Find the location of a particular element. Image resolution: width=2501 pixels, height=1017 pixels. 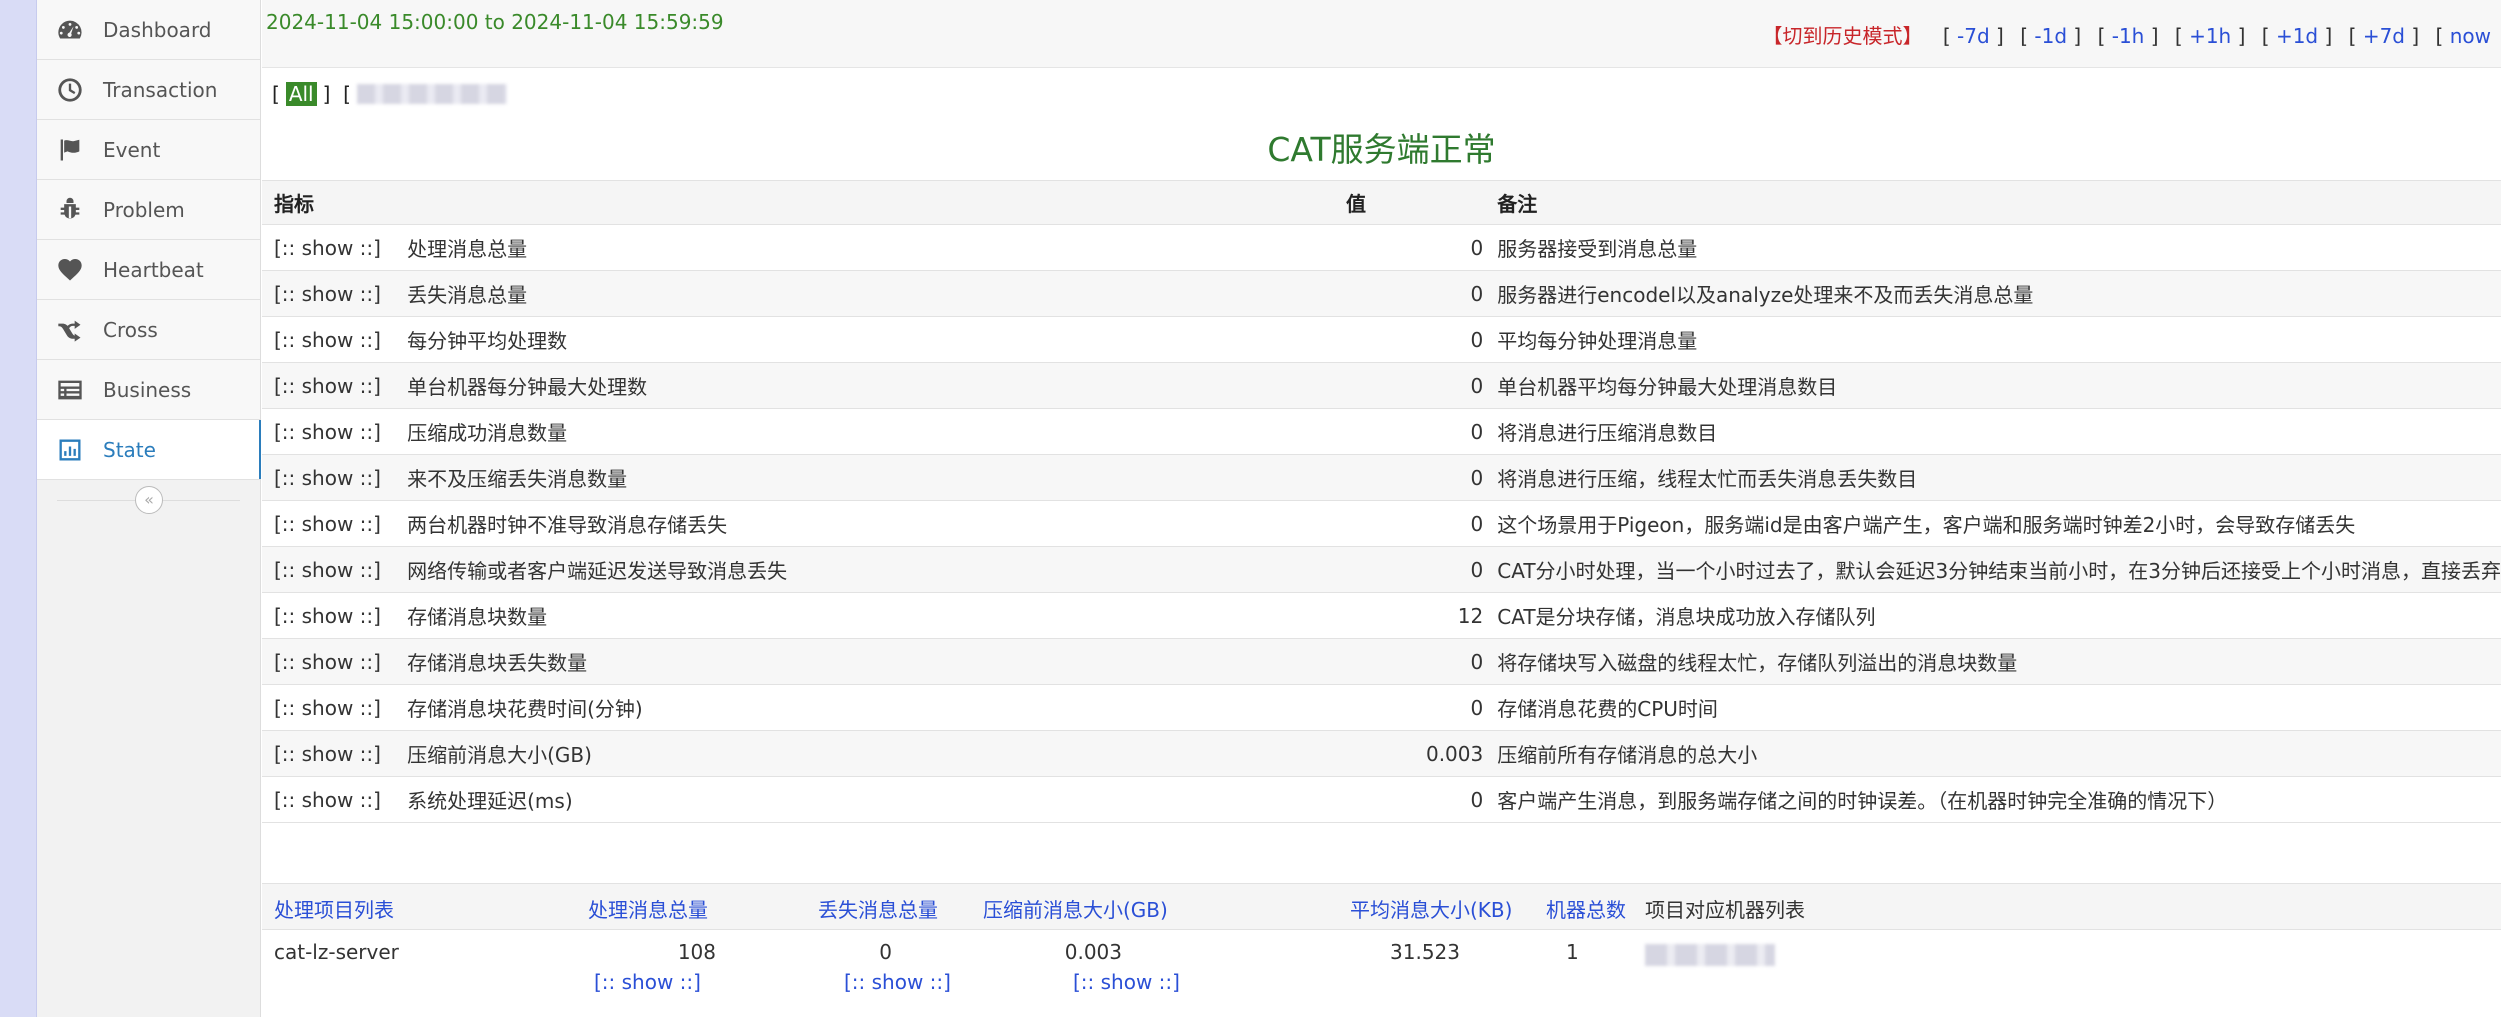

metric-note: 单台机器平均每分钟最大处理消息数目 is located at coordinates (1999, 385).